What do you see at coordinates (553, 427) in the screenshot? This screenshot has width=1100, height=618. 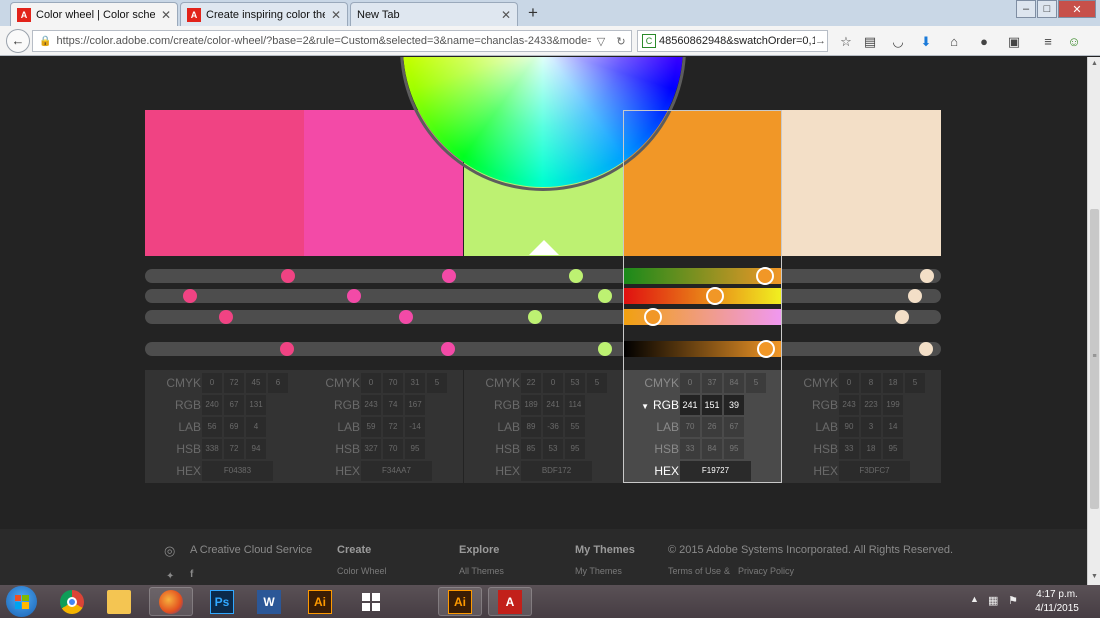 I see `lab-a: -36` at bounding box center [553, 427].